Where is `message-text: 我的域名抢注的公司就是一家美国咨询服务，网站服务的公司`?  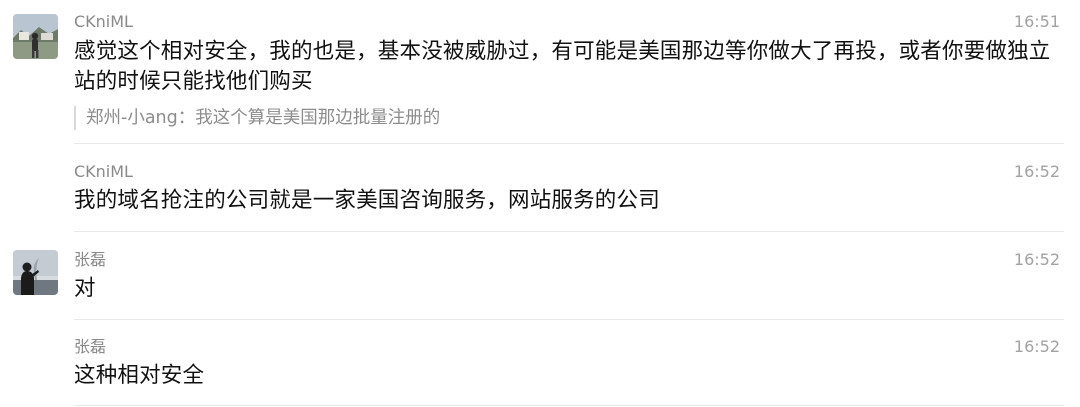 message-text: 我的域名抢注的公司就是一家美国咨询服务，网站服务的公司 is located at coordinates (367, 200).